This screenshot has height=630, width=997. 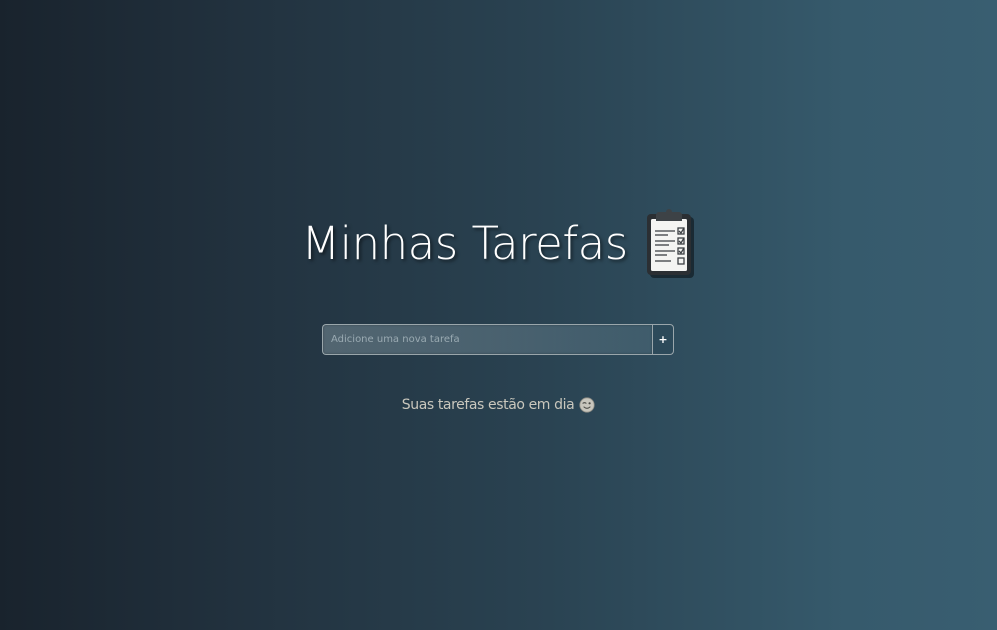 I want to click on header: Minhas Tarefas, so click(x=498, y=244).